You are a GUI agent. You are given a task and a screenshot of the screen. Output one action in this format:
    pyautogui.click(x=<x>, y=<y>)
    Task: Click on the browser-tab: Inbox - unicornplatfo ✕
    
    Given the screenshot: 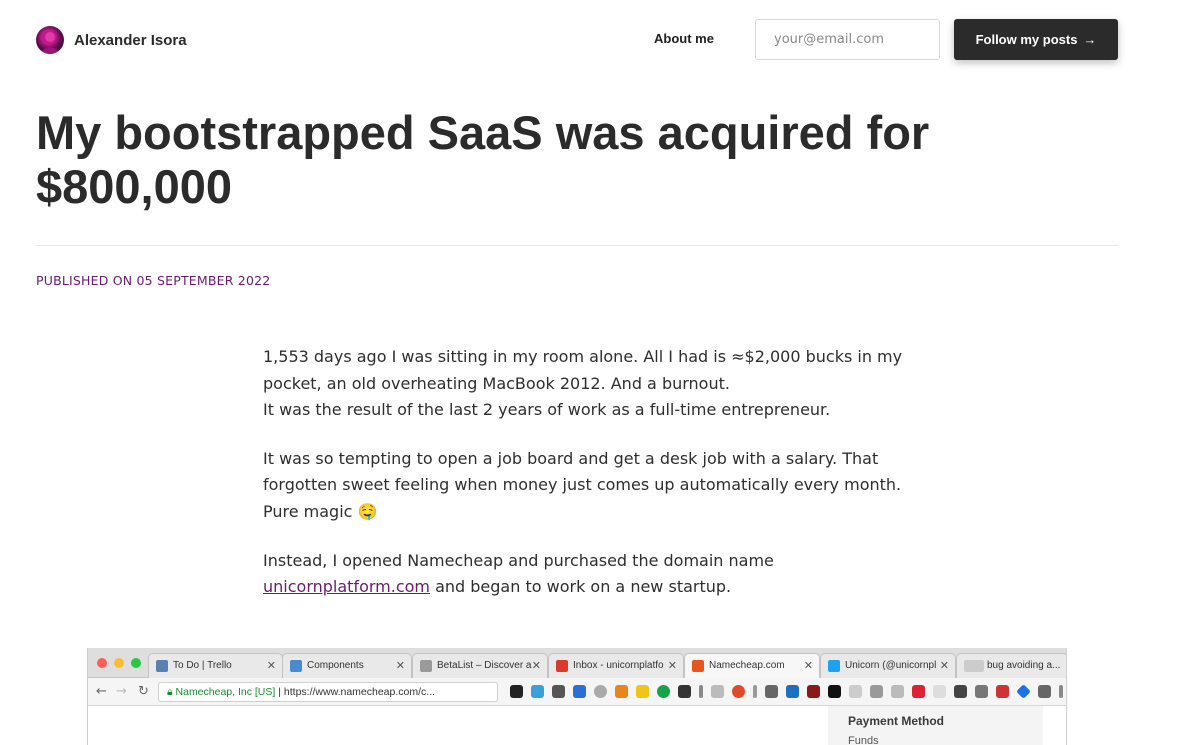 What is the action you would take?
    pyautogui.click(x=616, y=665)
    